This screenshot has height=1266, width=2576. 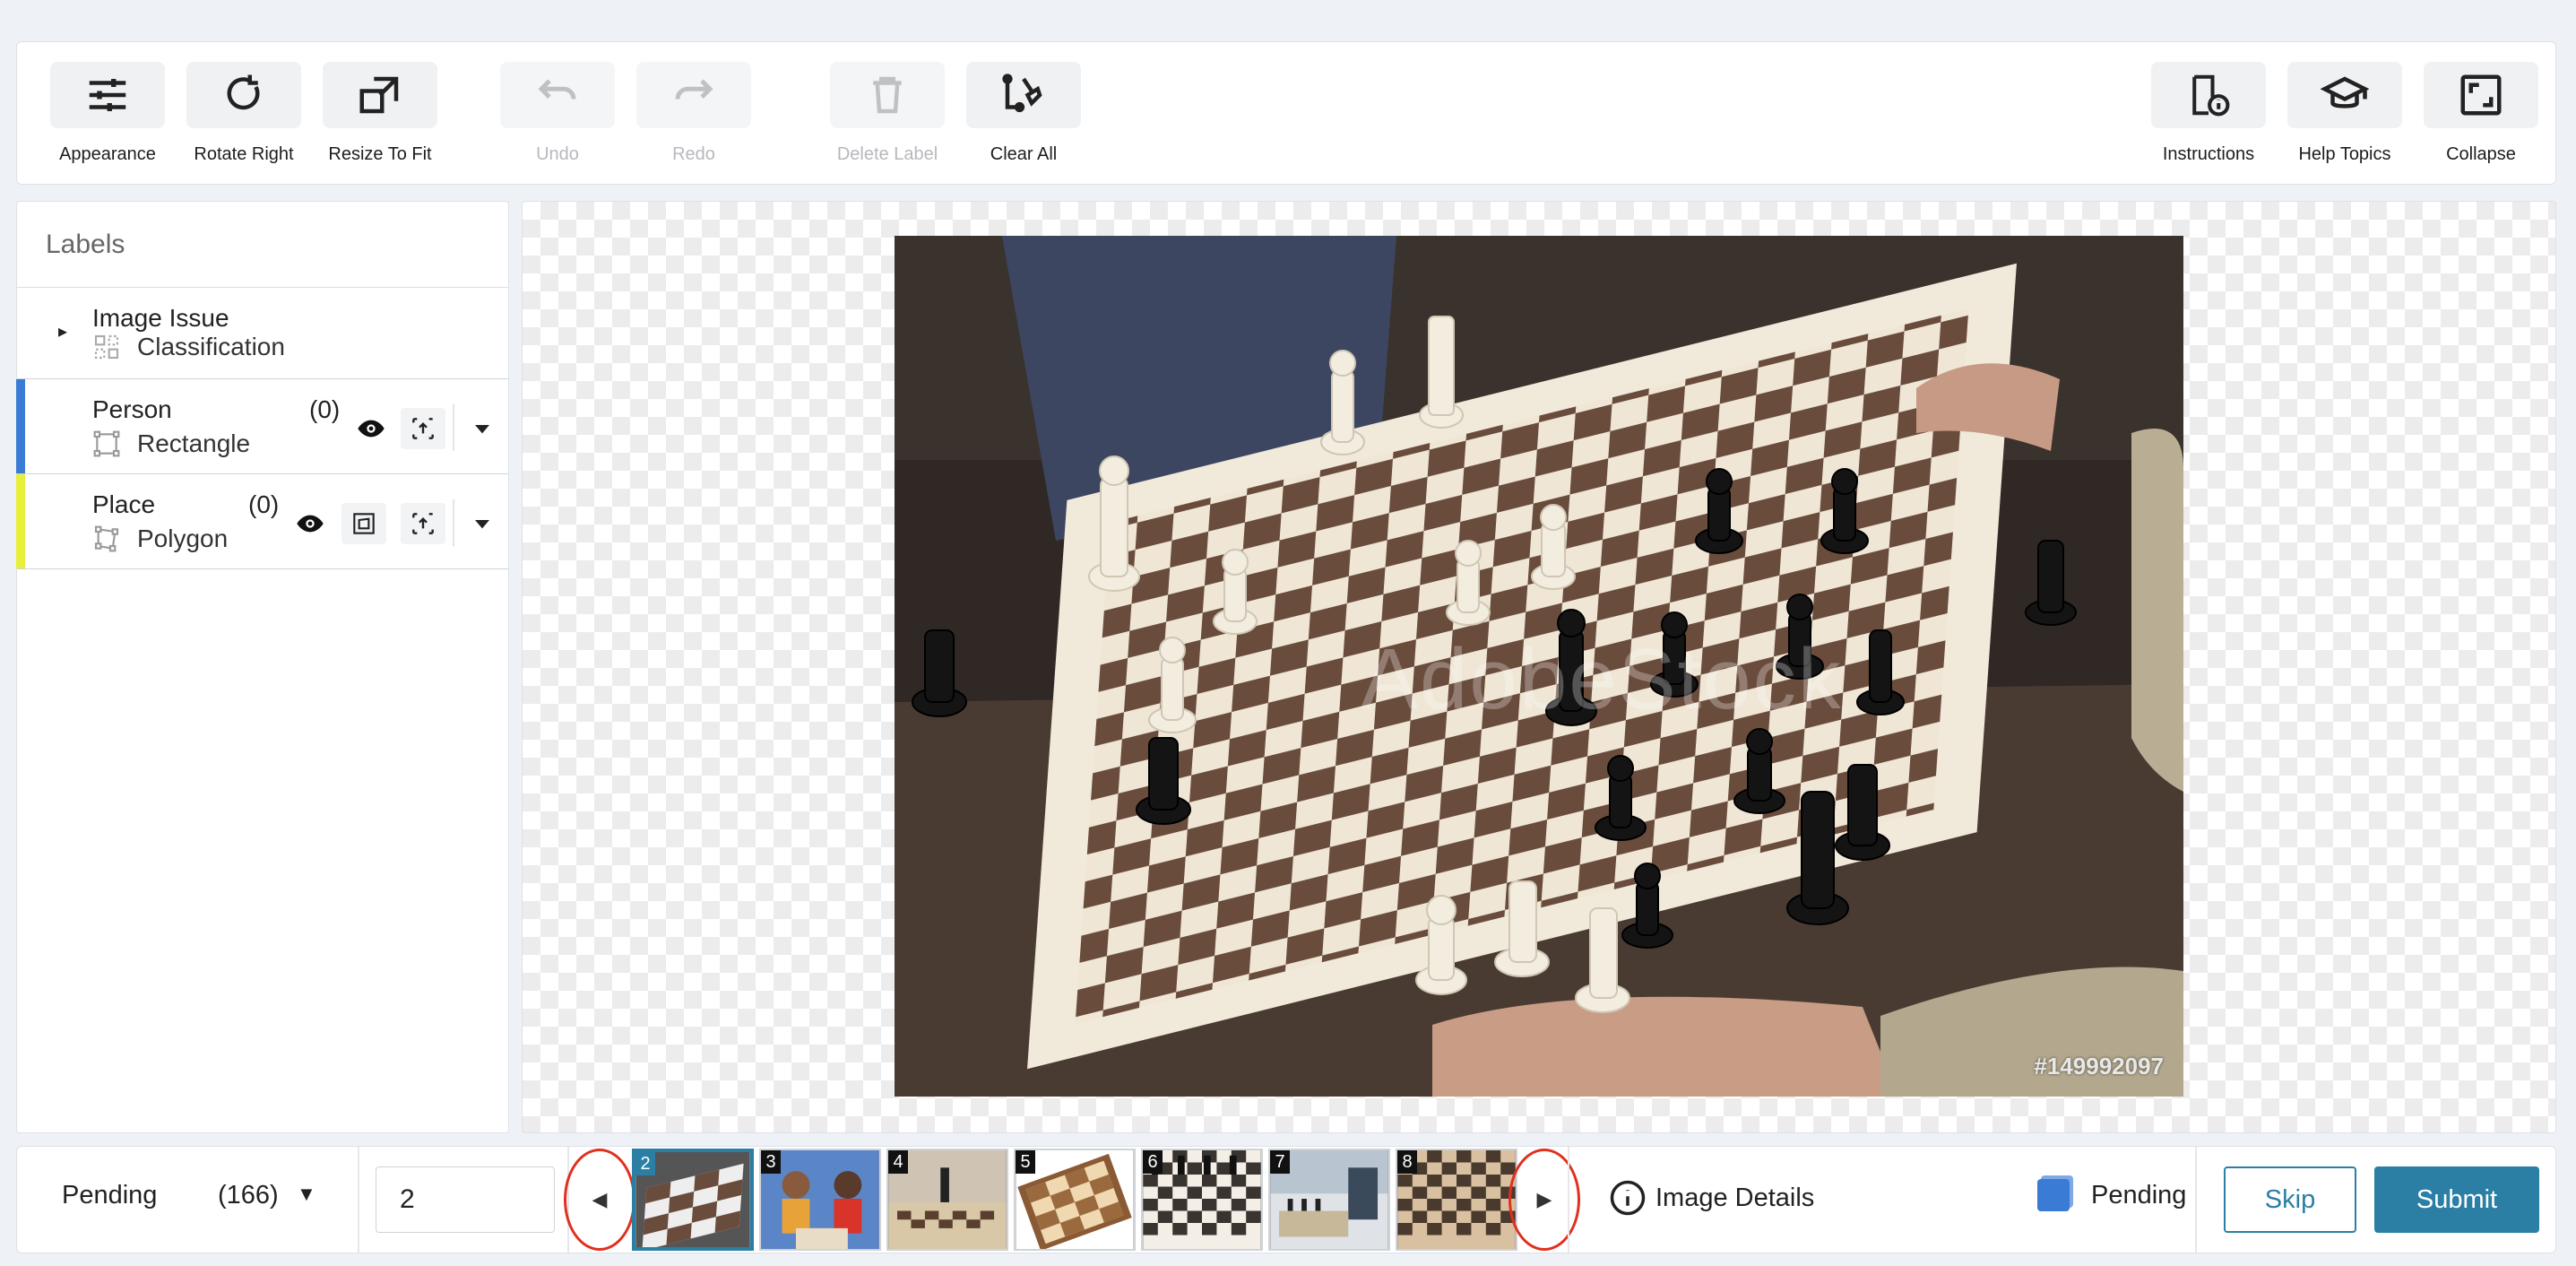 I want to click on status-filter-count: (166), so click(x=248, y=1195).